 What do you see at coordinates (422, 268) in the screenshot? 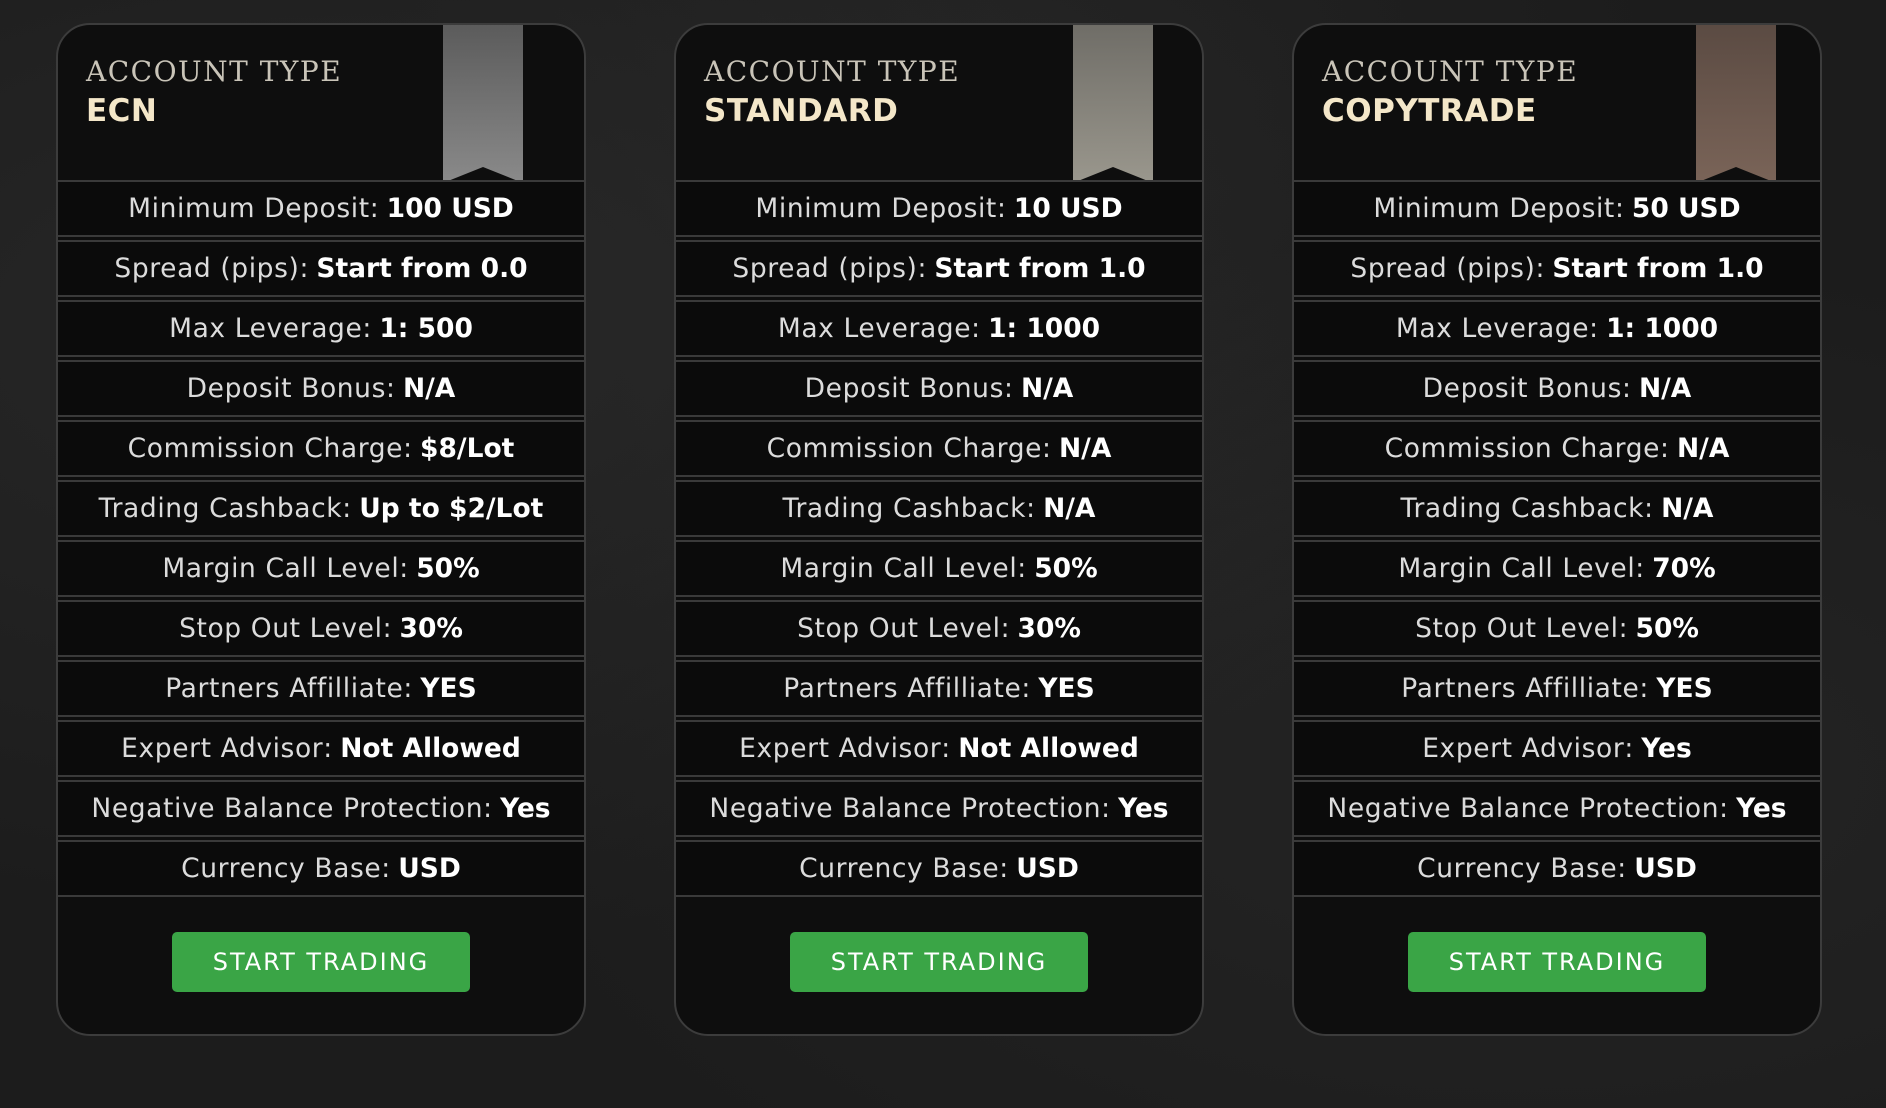
I see `feature-value: Start from 0.0` at bounding box center [422, 268].